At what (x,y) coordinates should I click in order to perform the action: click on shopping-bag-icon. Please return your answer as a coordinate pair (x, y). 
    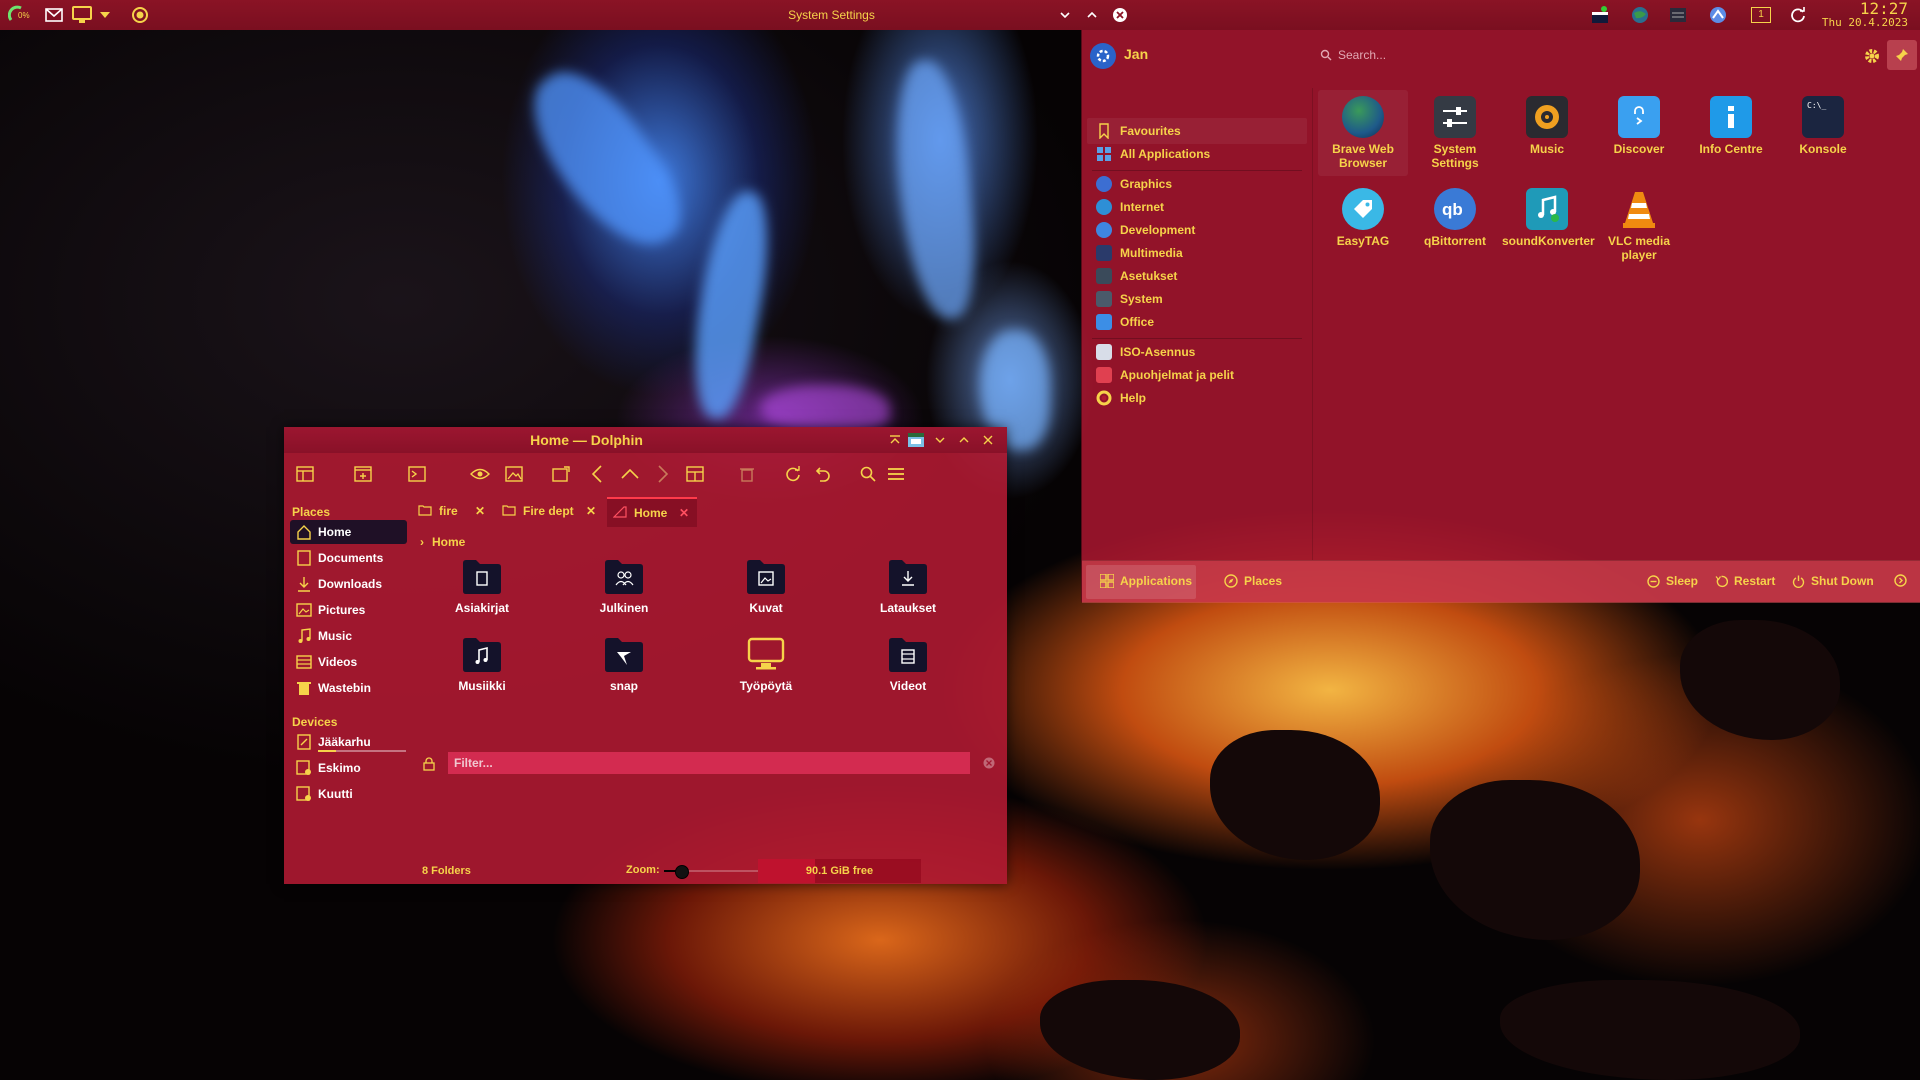
    Looking at the image, I should click on (1639, 117).